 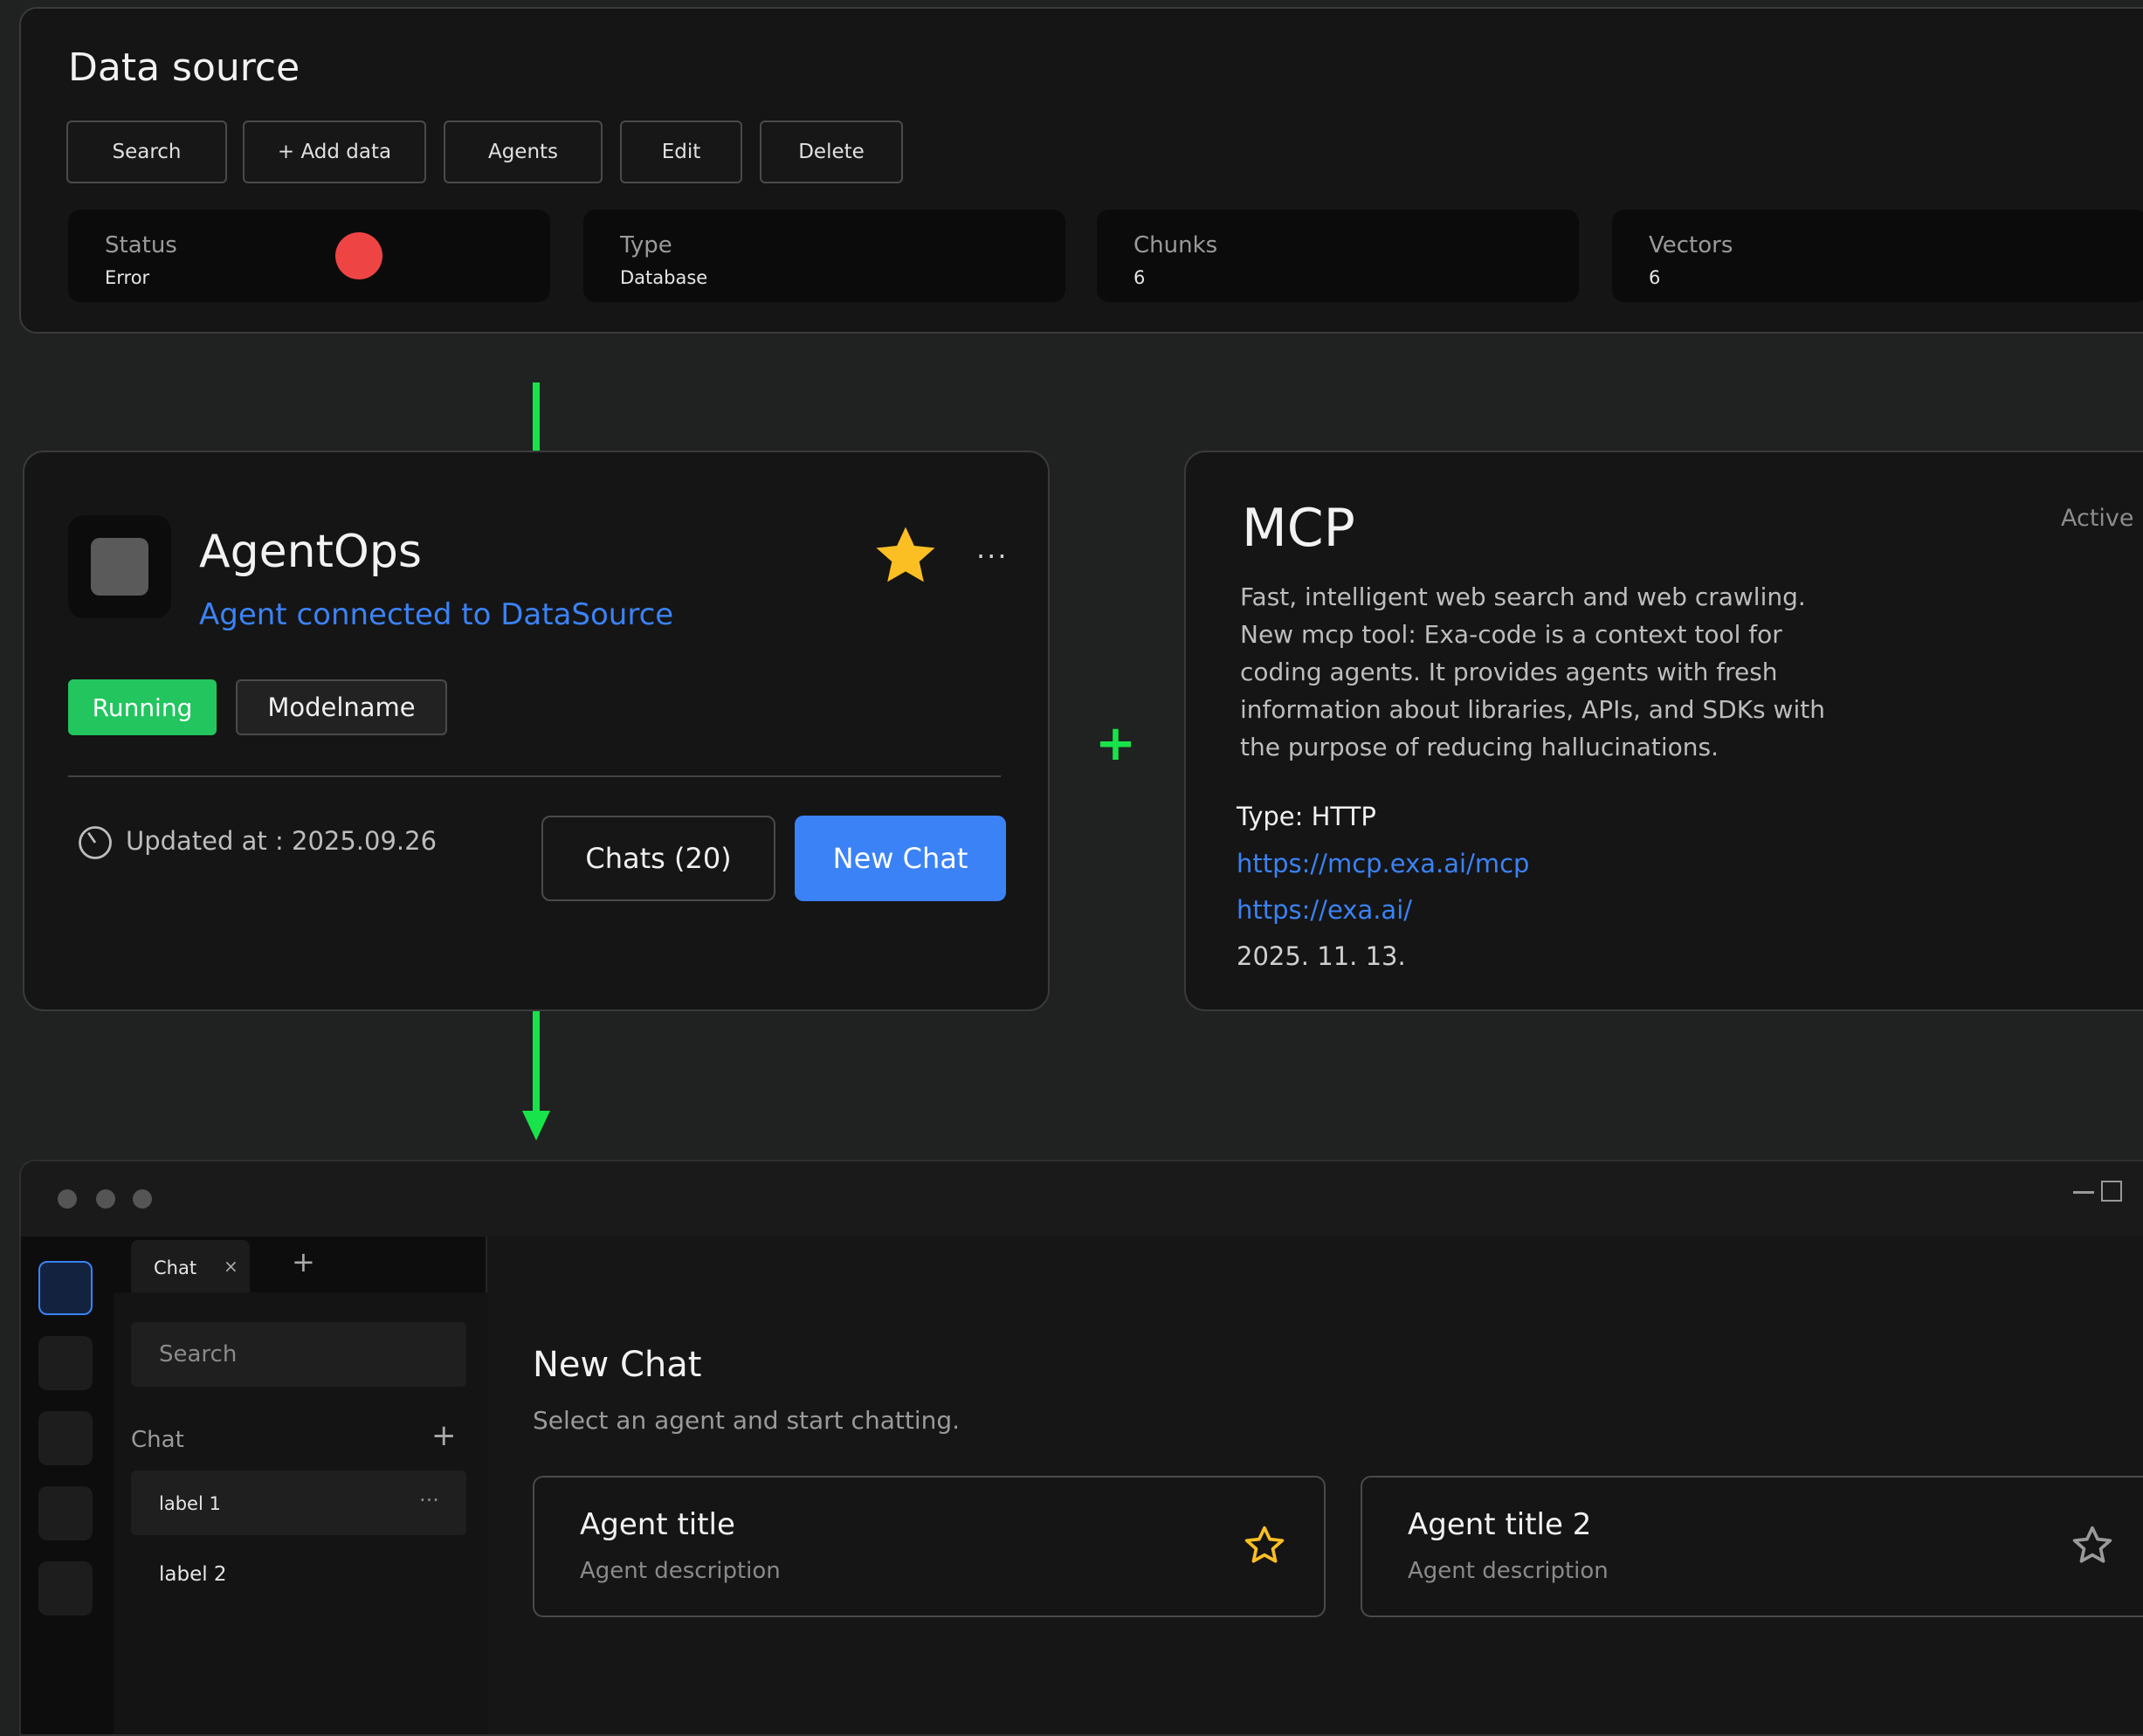 What do you see at coordinates (190, 1503) in the screenshot?
I see `list-item-label: label 1` at bounding box center [190, 1503].